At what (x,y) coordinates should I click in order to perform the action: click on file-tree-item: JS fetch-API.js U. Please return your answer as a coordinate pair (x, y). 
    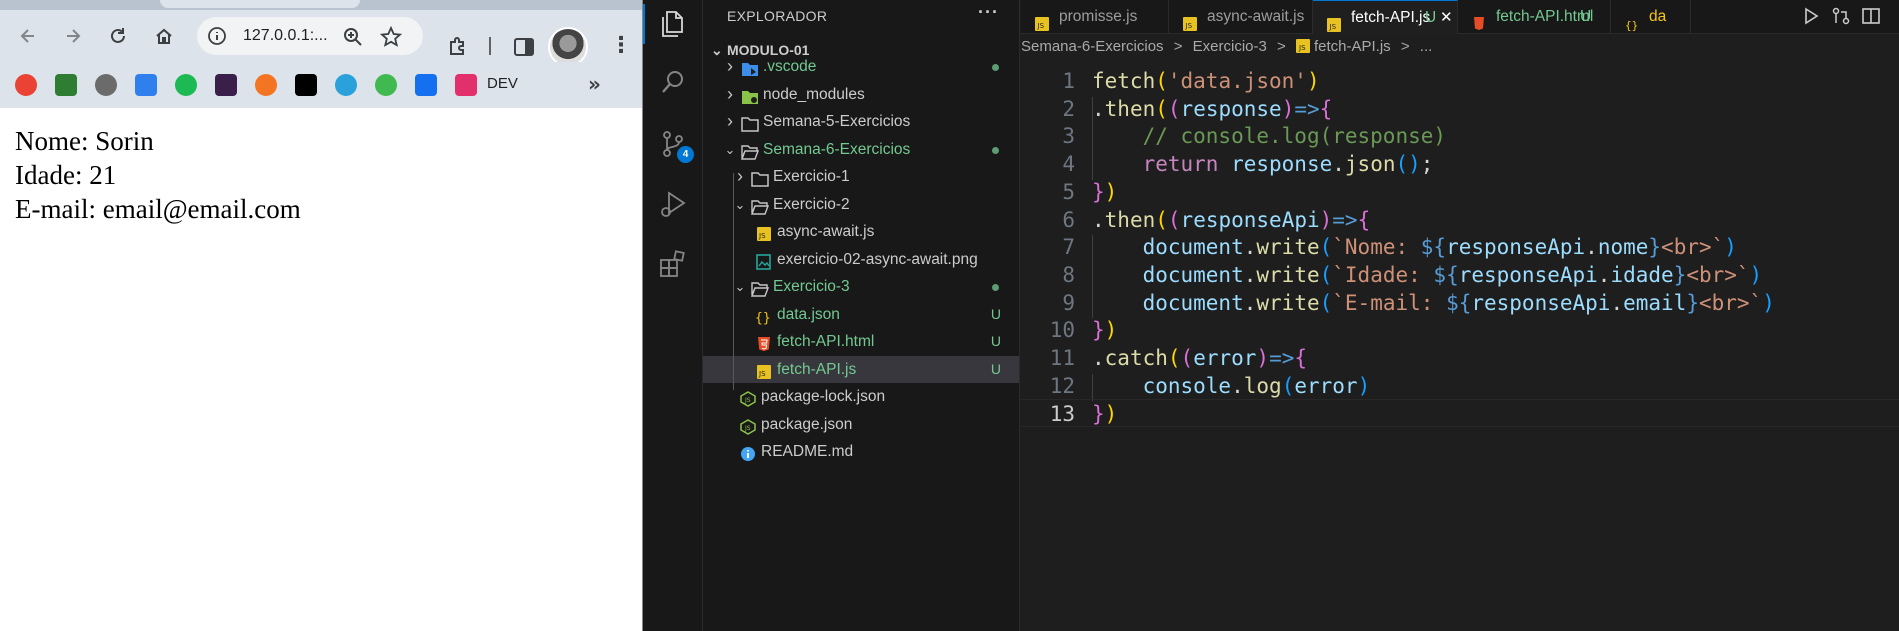
    Looking at the image, I should click on (861, 369).